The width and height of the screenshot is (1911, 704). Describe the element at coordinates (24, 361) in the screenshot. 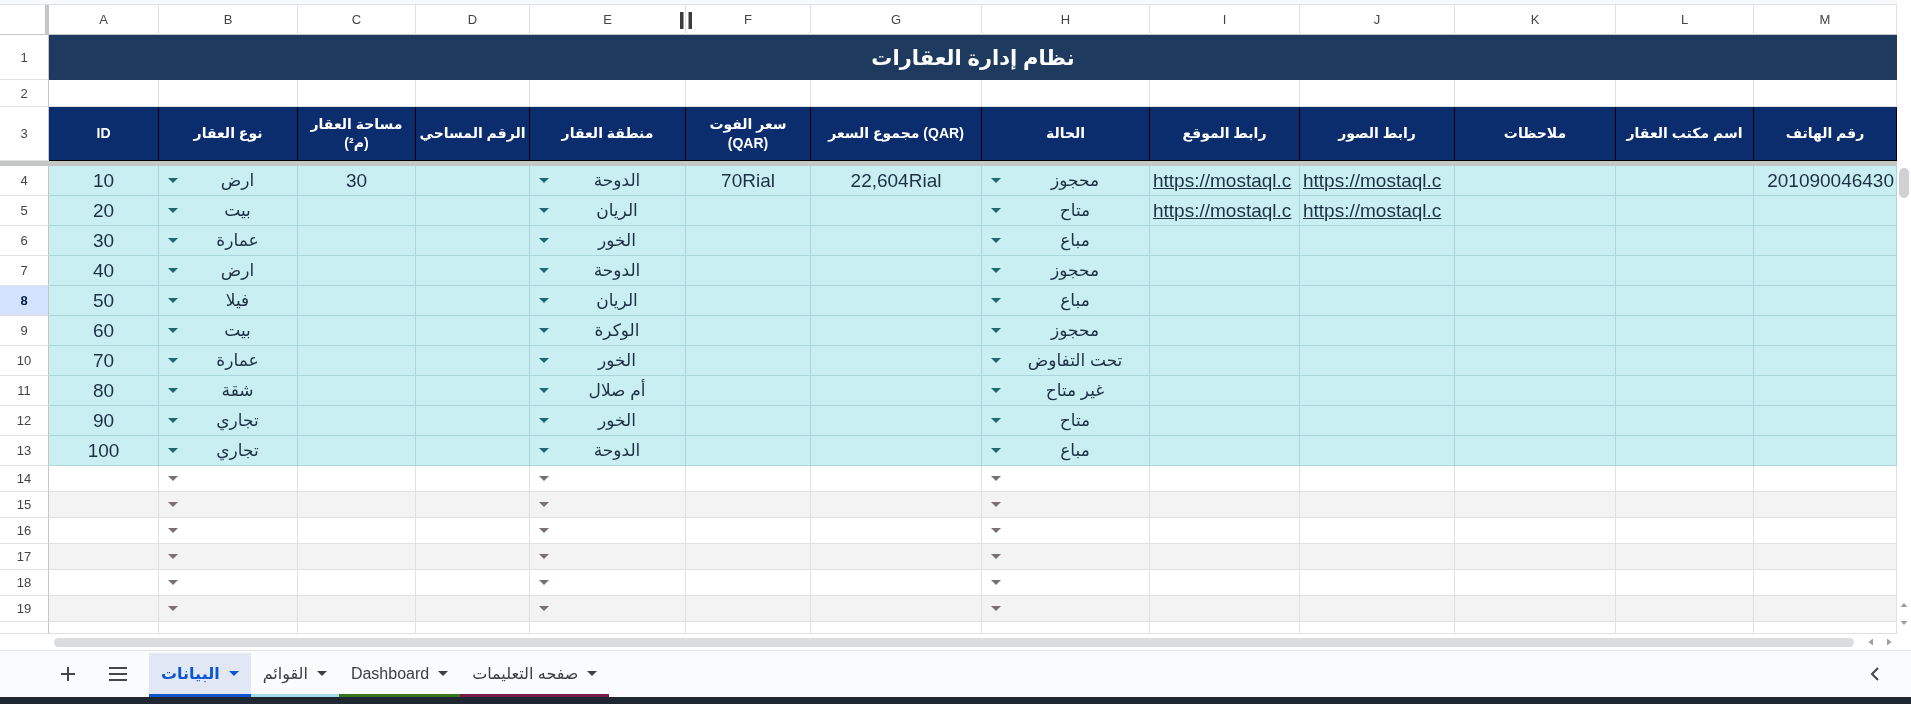

I see `row-header: 10` at that location.